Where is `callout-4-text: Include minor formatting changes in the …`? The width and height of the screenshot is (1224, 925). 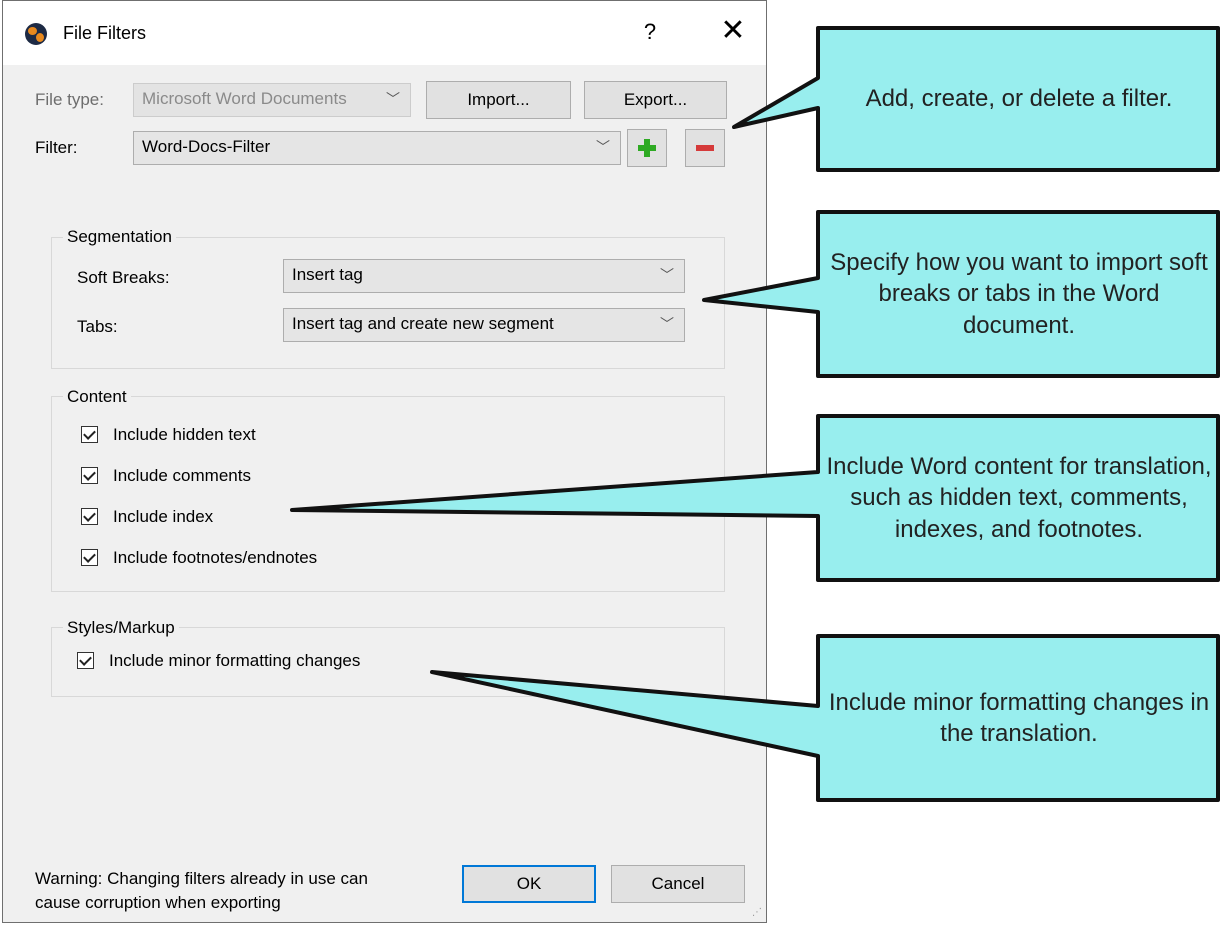 callout-4-text: Include minor formatting changes in the … is located at coordinates (1019, 717).